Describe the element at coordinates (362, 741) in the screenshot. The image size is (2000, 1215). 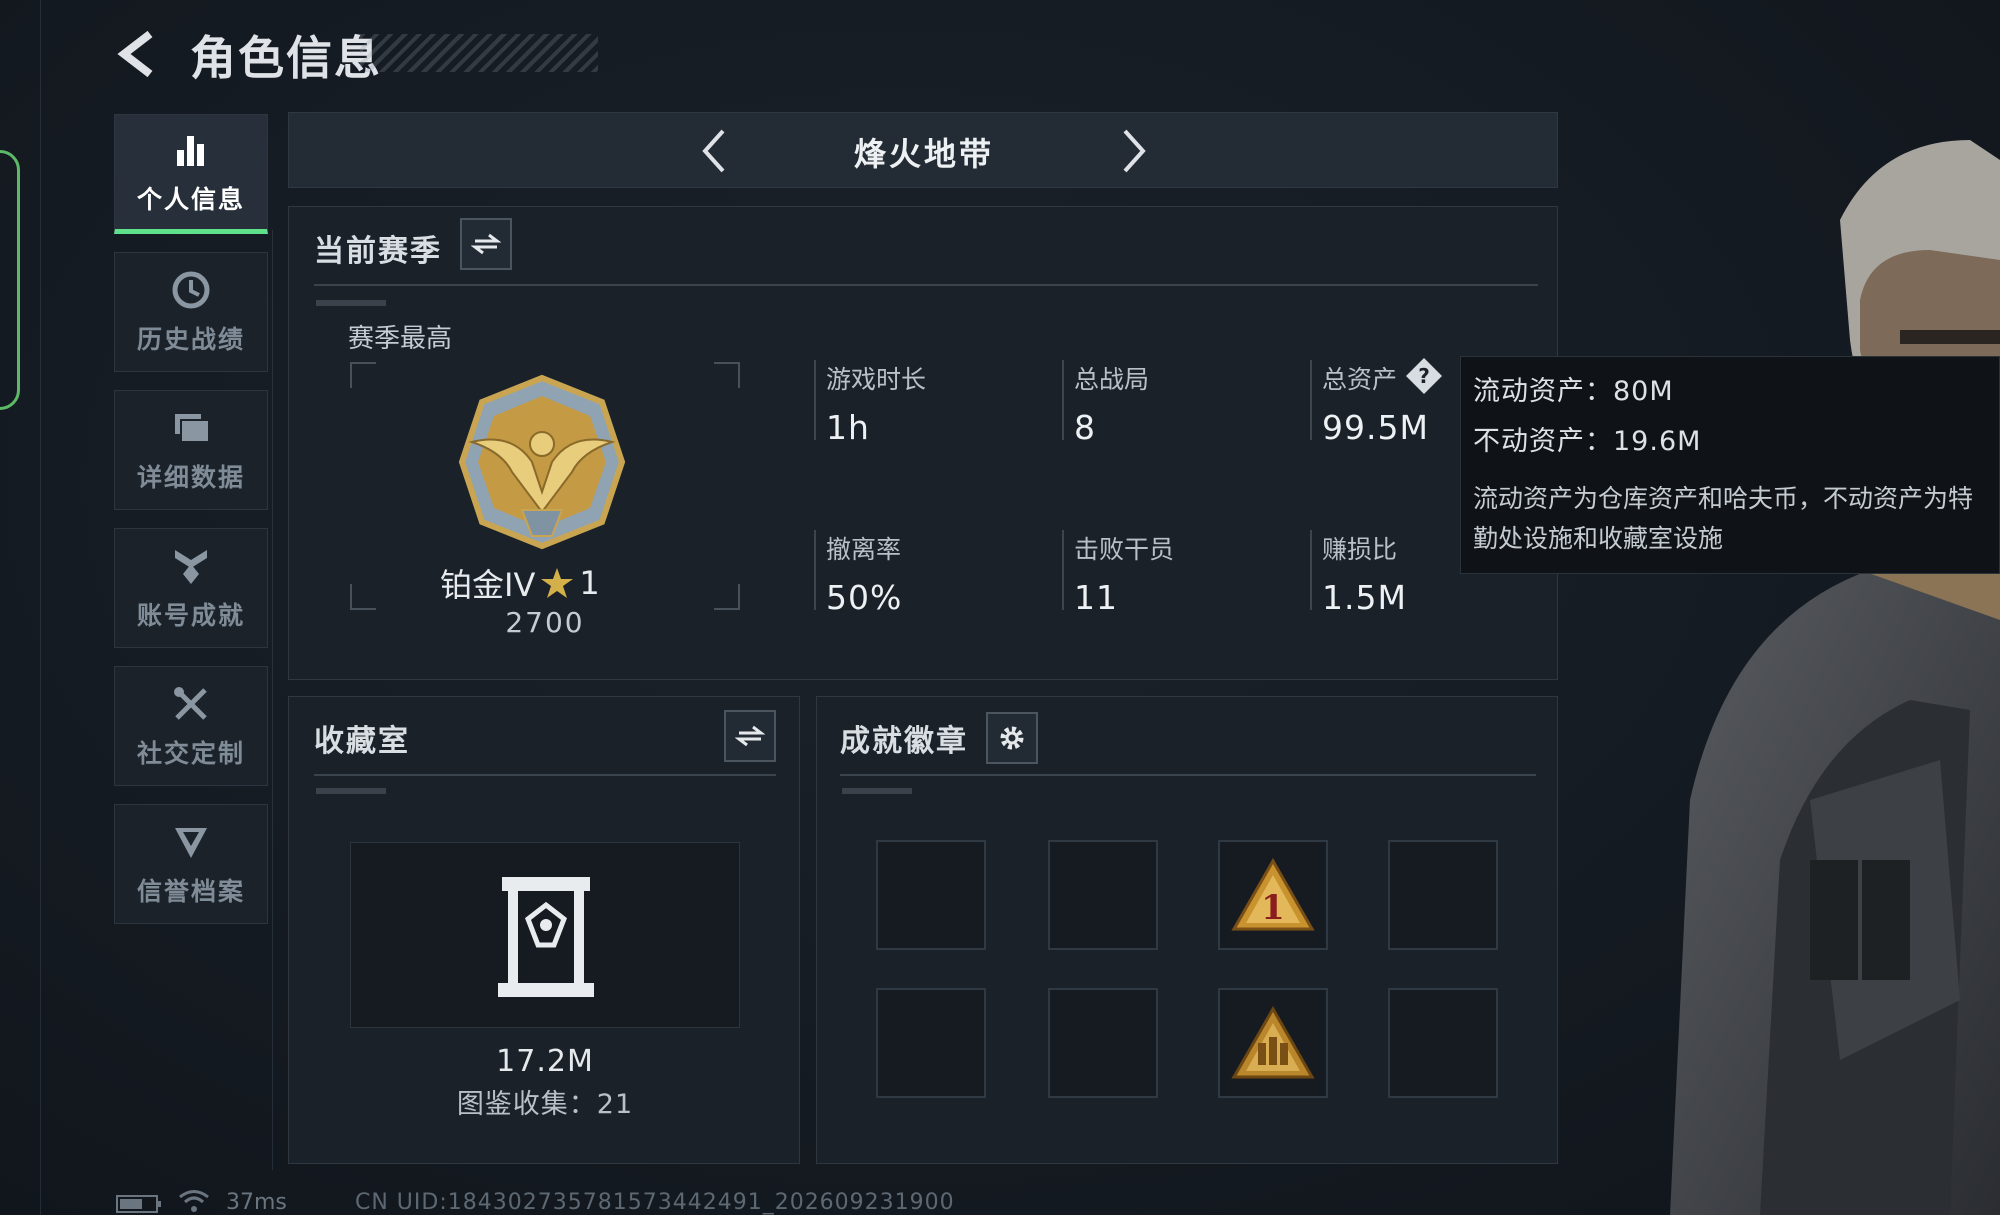
I see `collection-panel-title: 收藏室` at that location.